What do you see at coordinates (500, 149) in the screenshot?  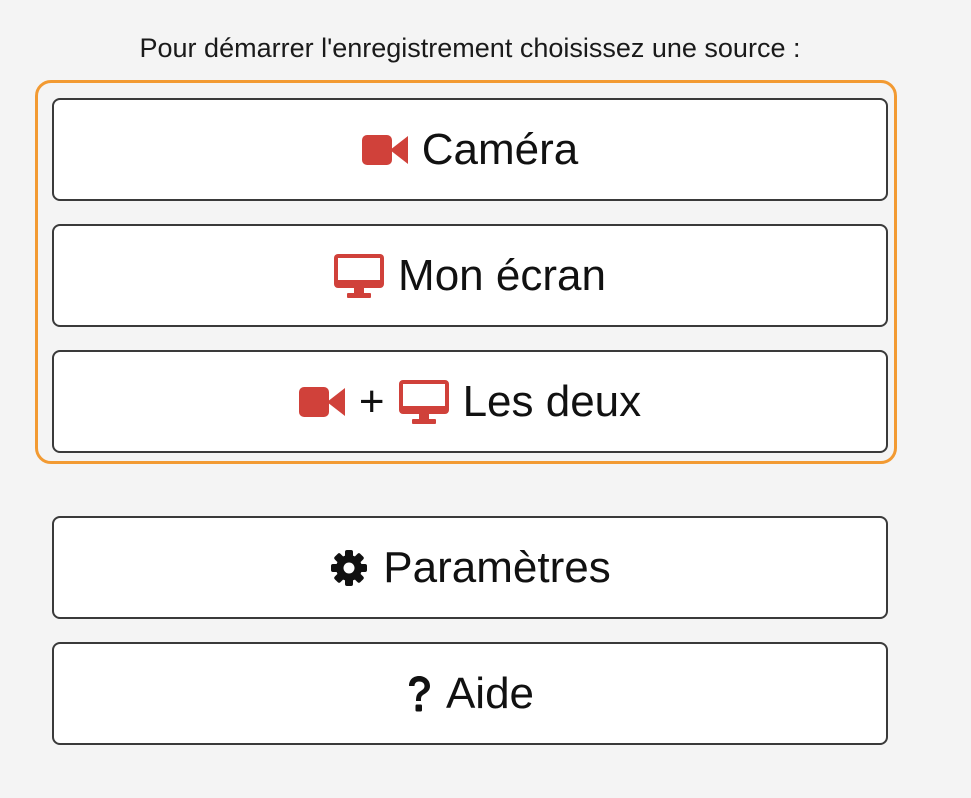 I see `camera-button-label: Caméra` at bounding box center [500, 149].